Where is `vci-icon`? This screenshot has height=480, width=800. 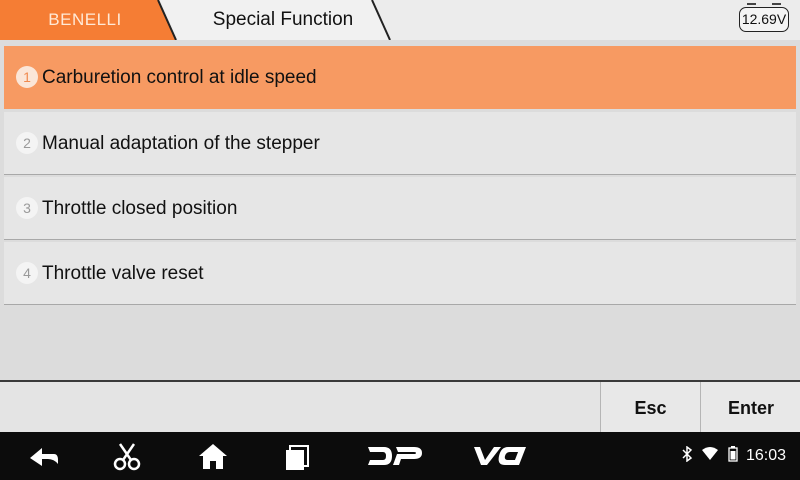 vci-icon is located at coordinates (498, 456).